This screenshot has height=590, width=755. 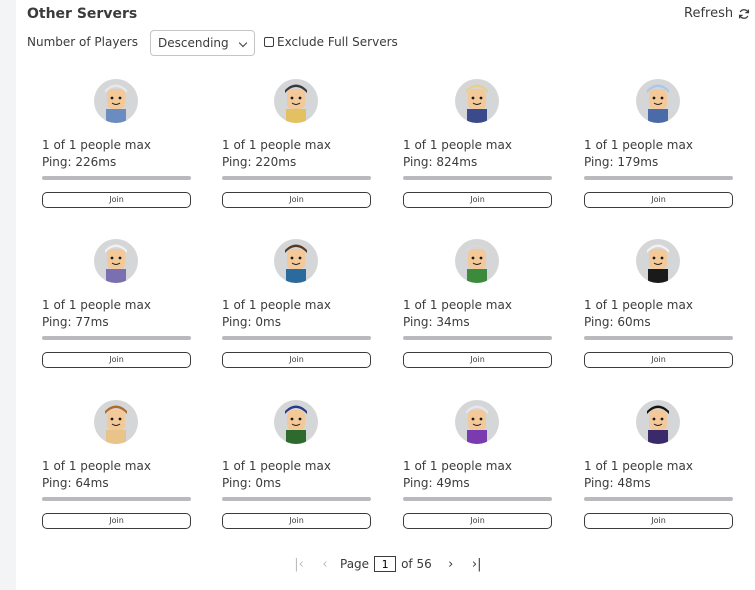 What do you see at coordinates (325, 564) in the screenshot?
I see `previous-page-icon: ‹` at bounding box center [325, 564].